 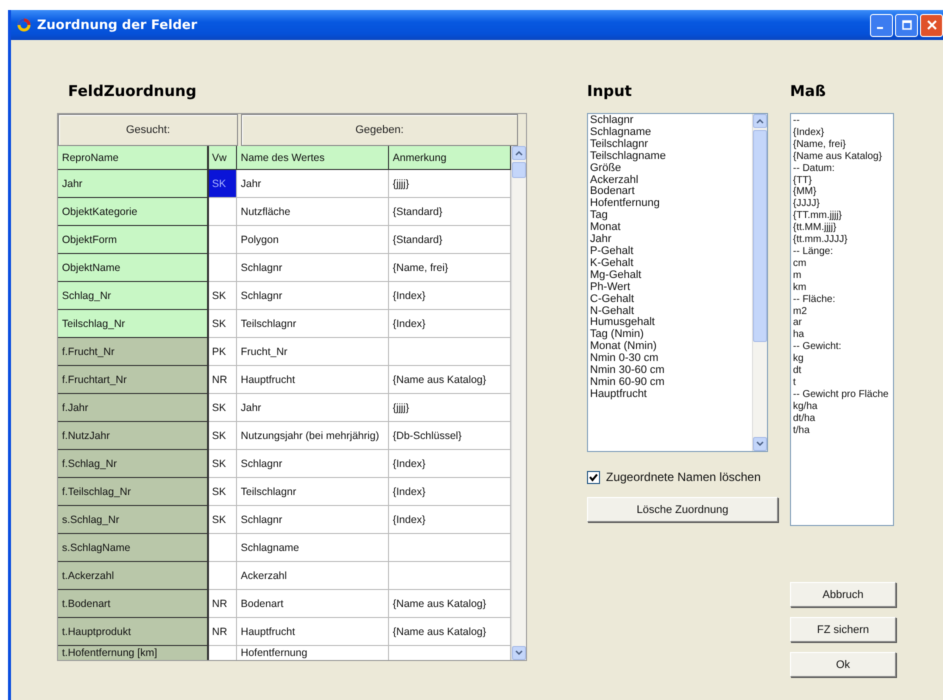 I want to click on column-header: Vw, so click(x=223, y=158).